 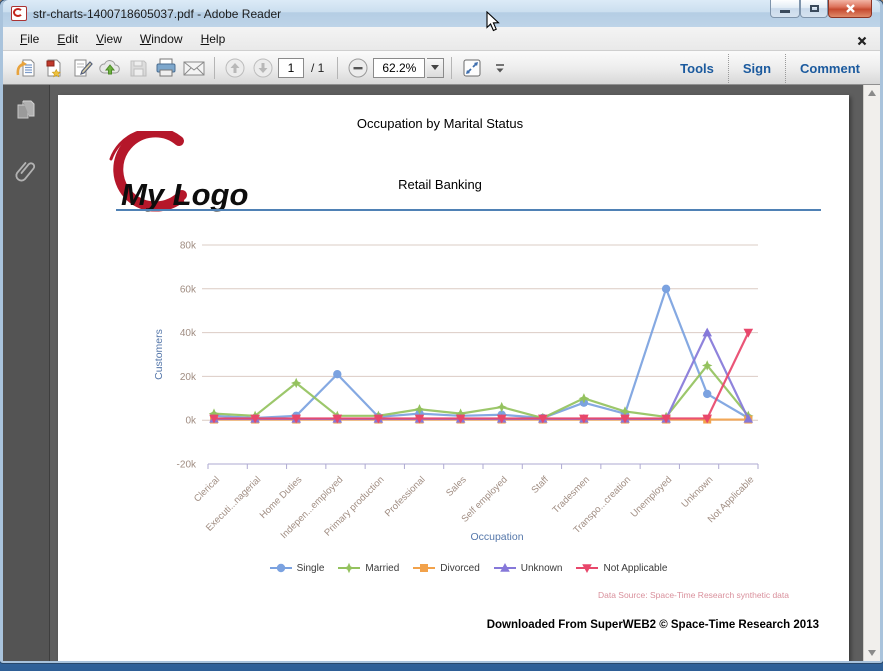 I want to click on page-thumbnails-button, so click(x=26, y=111).